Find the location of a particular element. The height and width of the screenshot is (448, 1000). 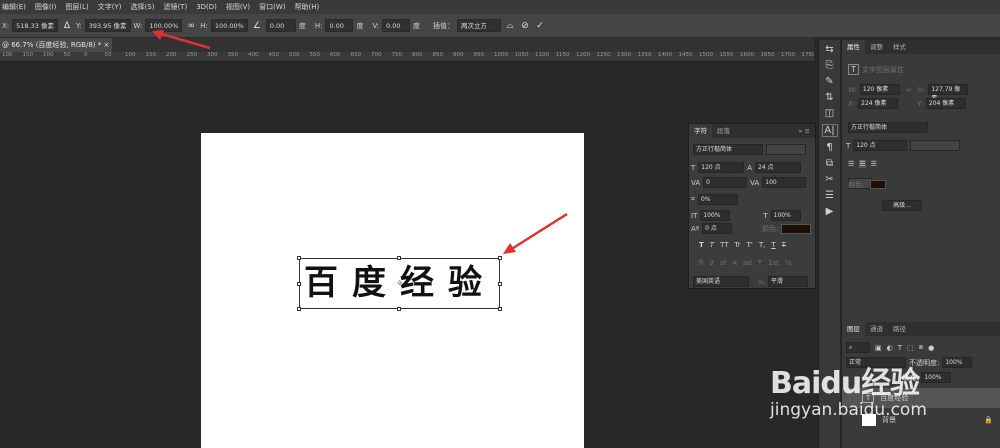

underline-button: T is located at coordinates (773, 245).